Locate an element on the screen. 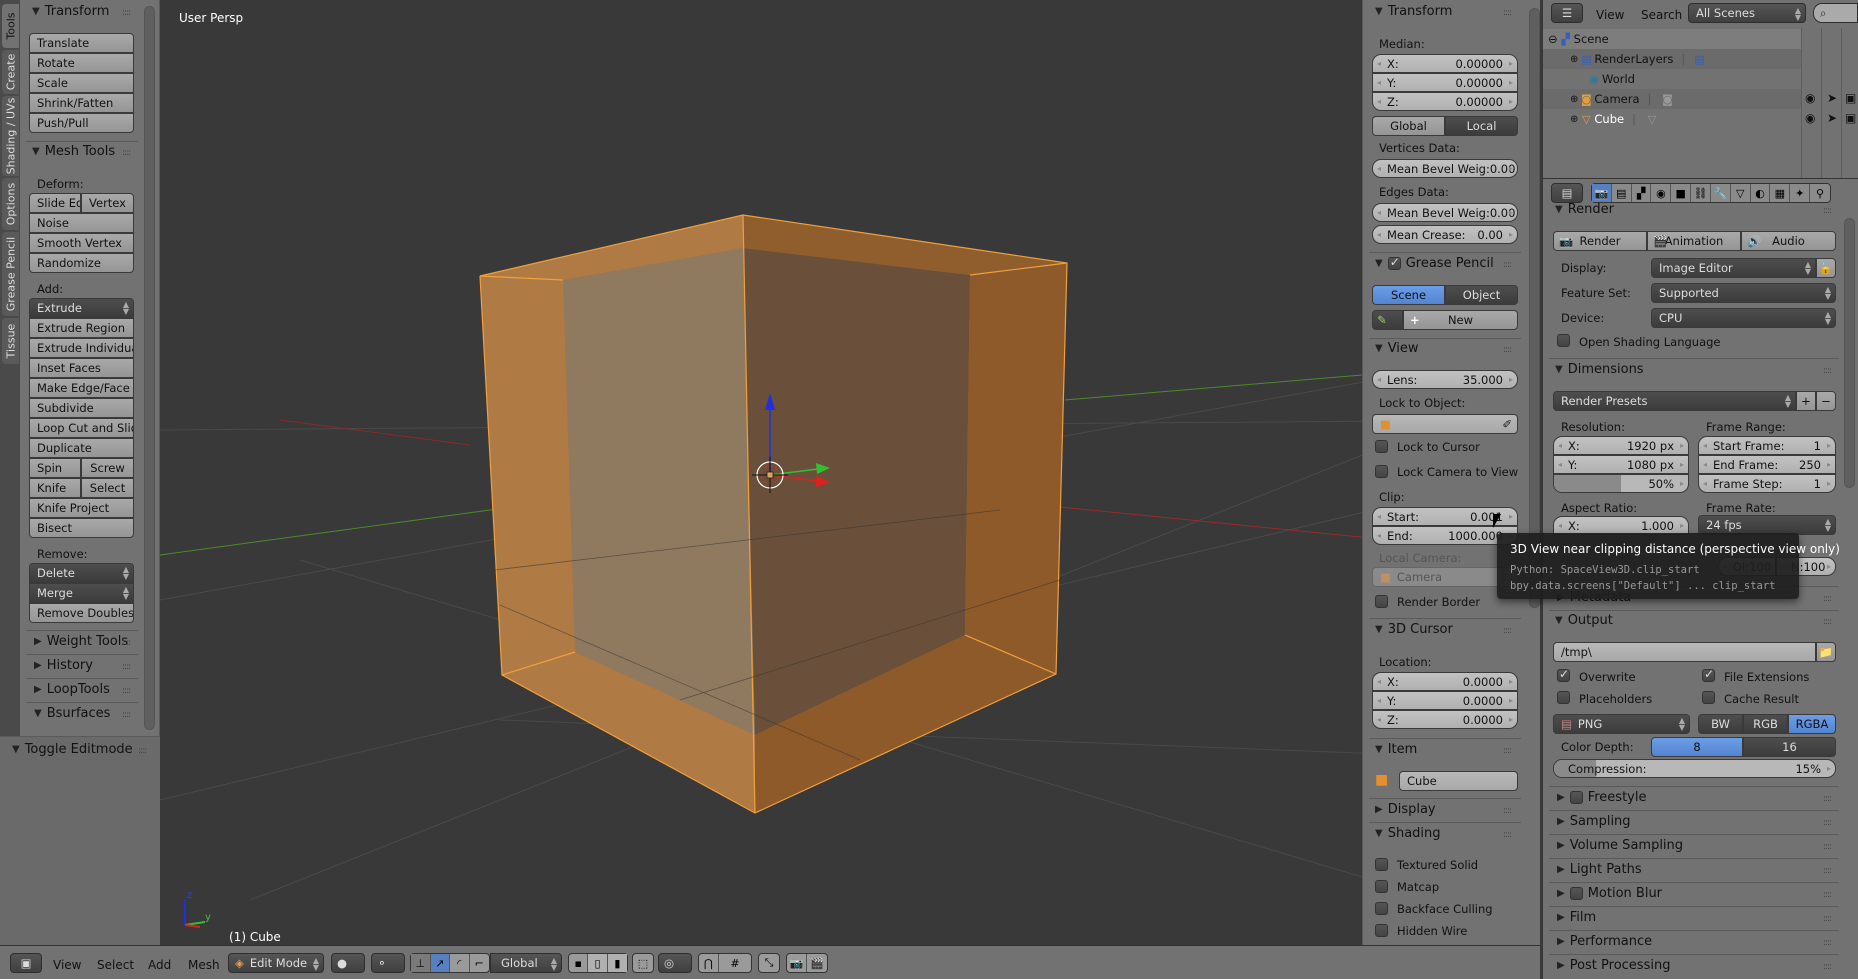  lock-camera-checkbox is located at coordinates (1381, 471).